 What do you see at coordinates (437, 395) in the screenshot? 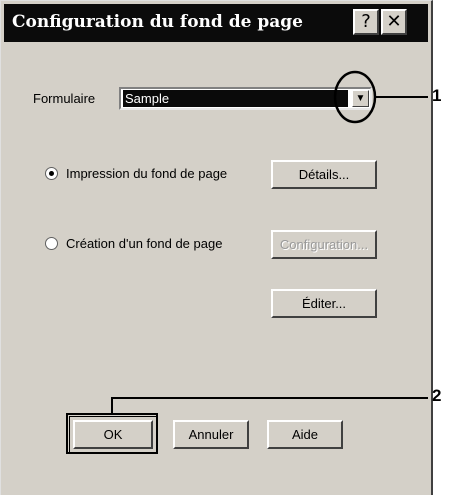
I see `callout-number-2: 2` at bounding box center [437, 395].